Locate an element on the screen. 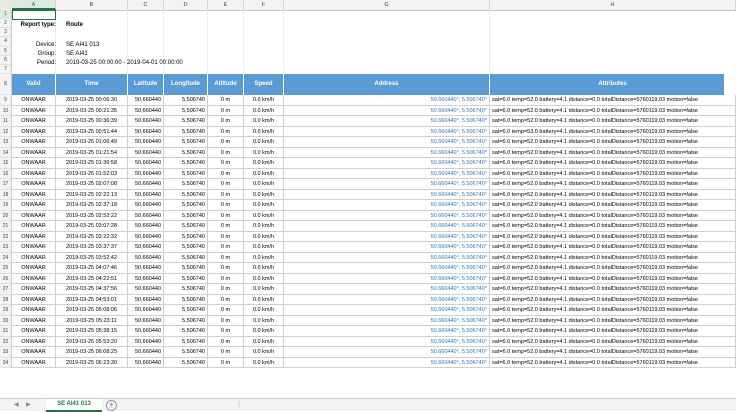 The height and width of the screenshot is (412, 736). column-header-h: H is located at coordinates (613, 5).